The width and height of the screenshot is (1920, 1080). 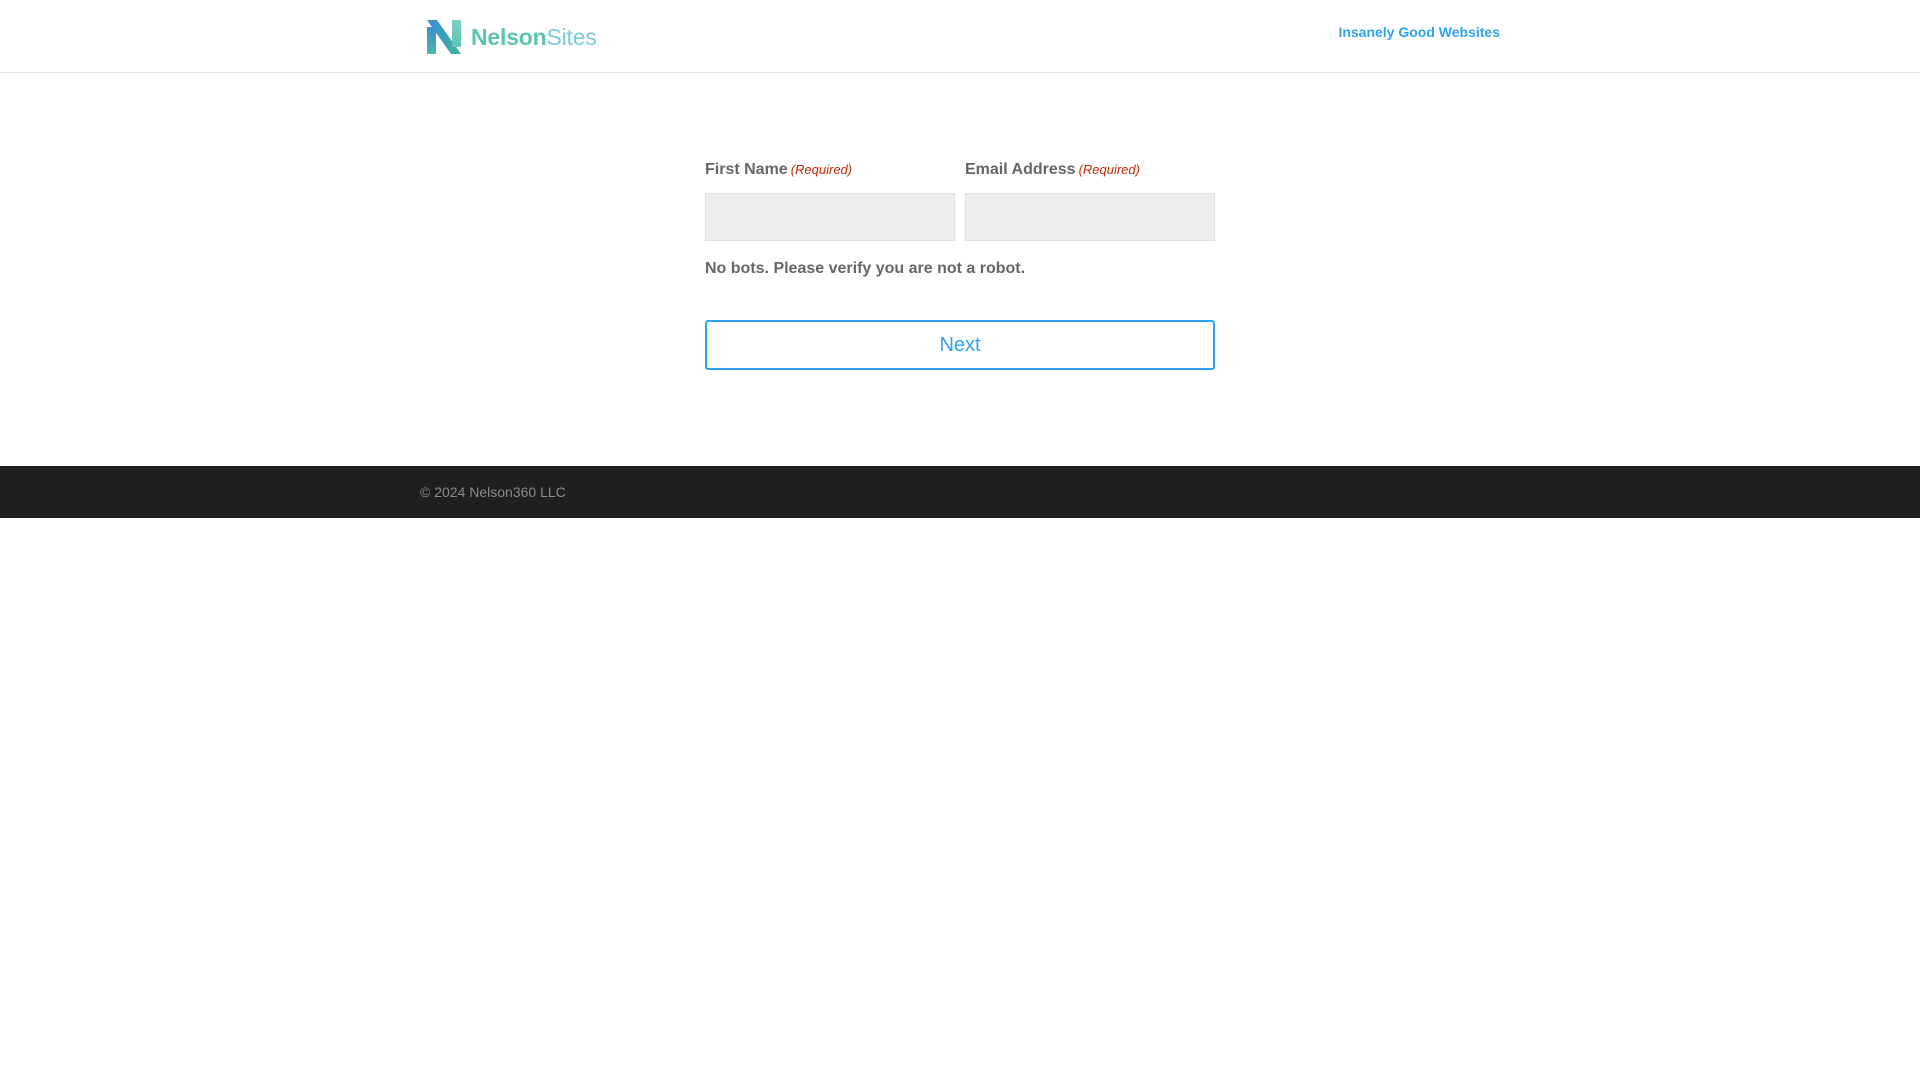 I want to click on first-name-label: First Name (Required), so click(x=779, y=169).